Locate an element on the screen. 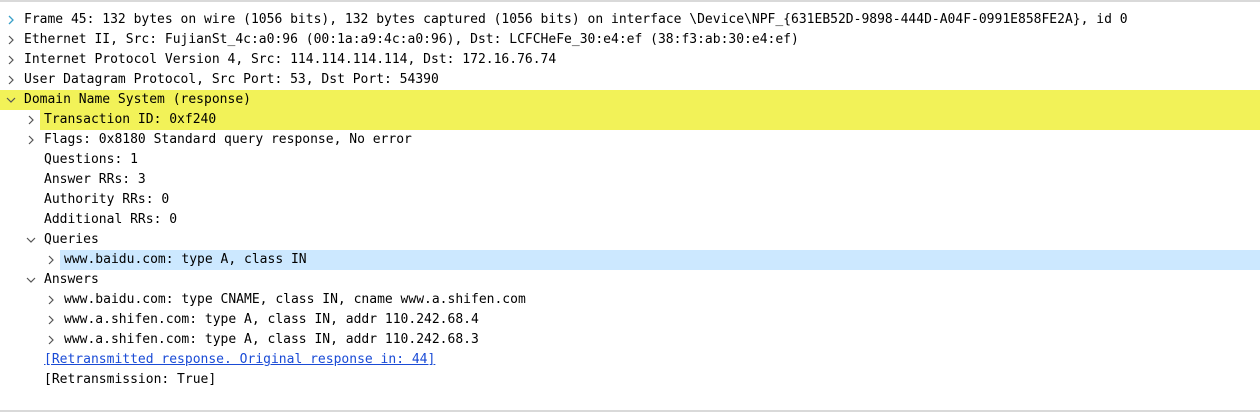 This screenshot has height=412, width=1260. tree-row-queries: Queries is located at coordinates (630, 240).